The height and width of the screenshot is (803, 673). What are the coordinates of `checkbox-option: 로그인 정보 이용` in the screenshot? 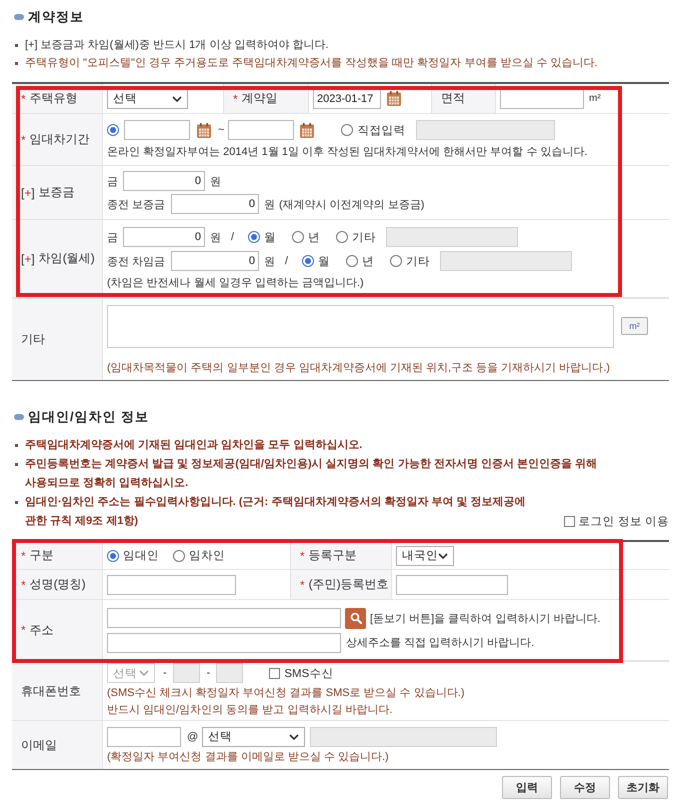 It's located at (616, 521).